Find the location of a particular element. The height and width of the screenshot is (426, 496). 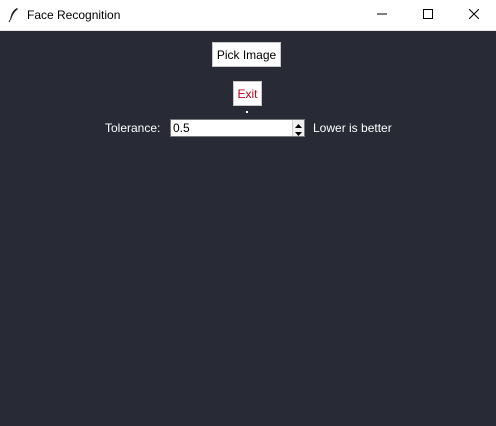

close-button is located at coordinates (473, 15).